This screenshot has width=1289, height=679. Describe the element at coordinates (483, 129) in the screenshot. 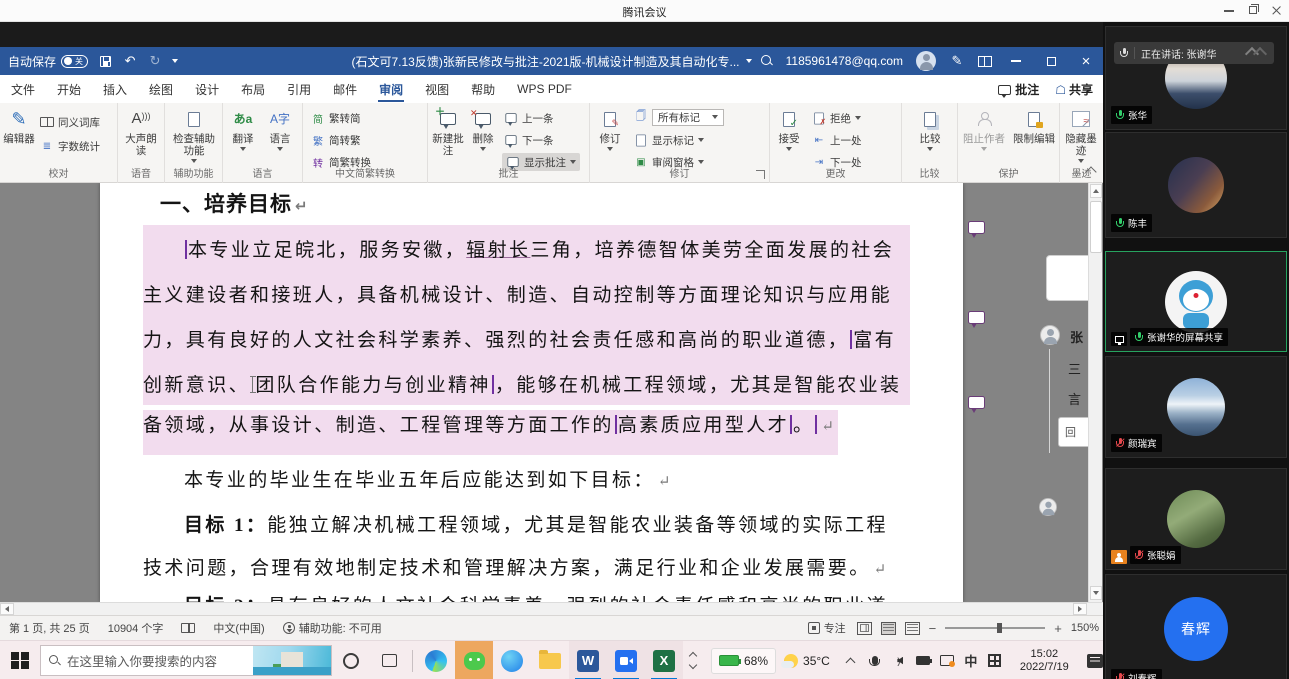

I see `delete-comment-button: 删除` at that location.